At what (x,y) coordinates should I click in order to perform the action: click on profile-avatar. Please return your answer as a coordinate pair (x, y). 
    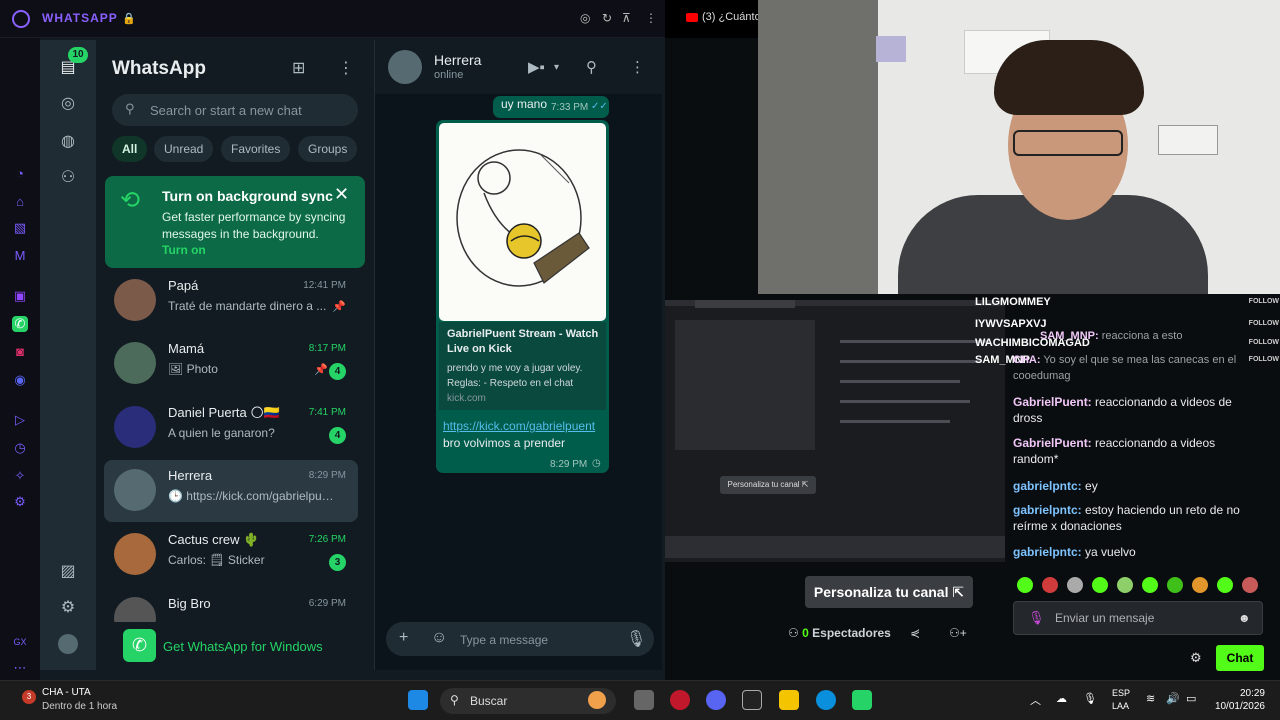
    Looking at the image, I should click on (68, 644).